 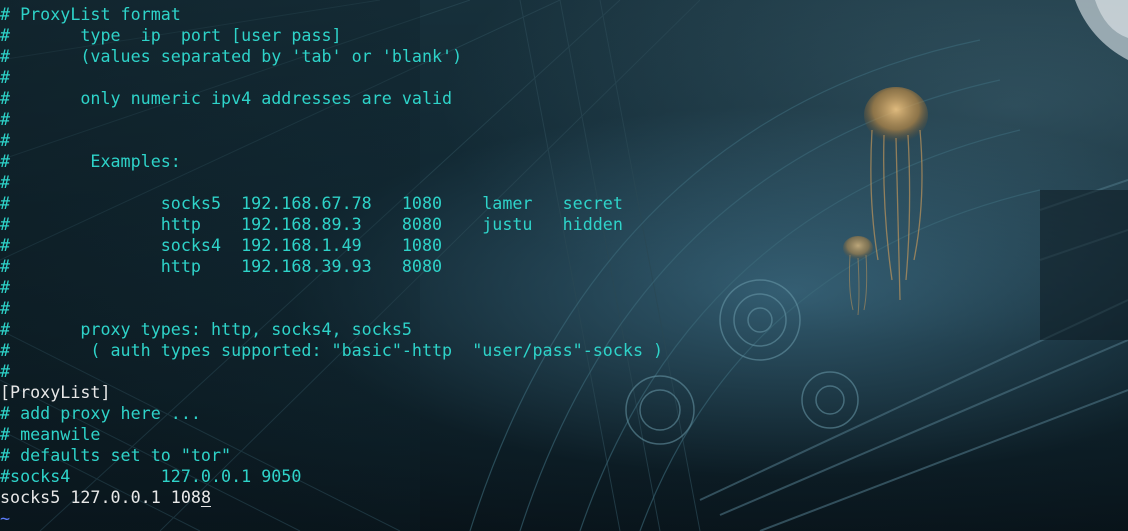 I want to click on jellyfish-large, so click(x=896, y=194).